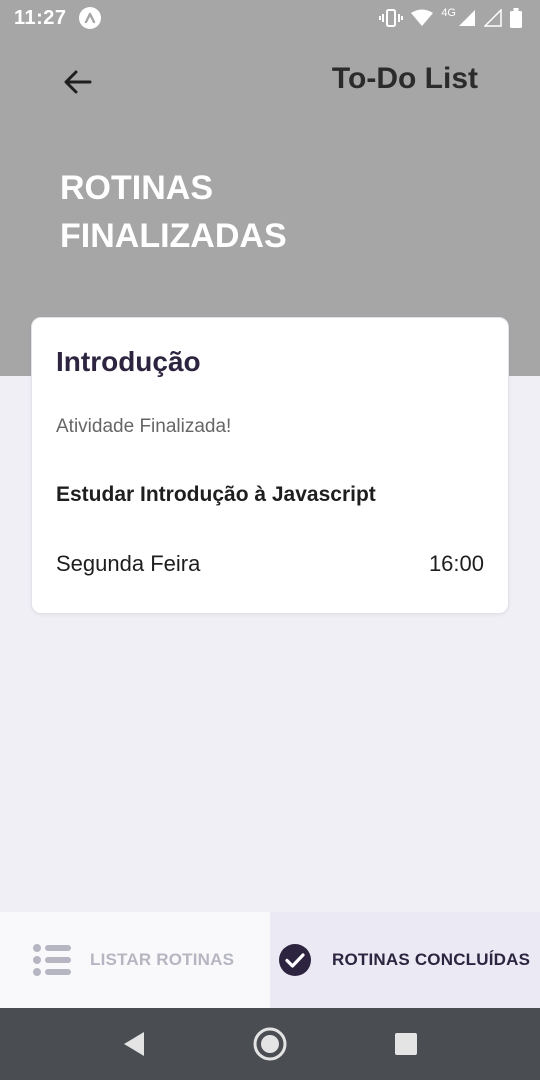 Image resolution: width=540 pixels, height=1080 pixels. I want to click on square-recents-icon, so click(406, 1044).